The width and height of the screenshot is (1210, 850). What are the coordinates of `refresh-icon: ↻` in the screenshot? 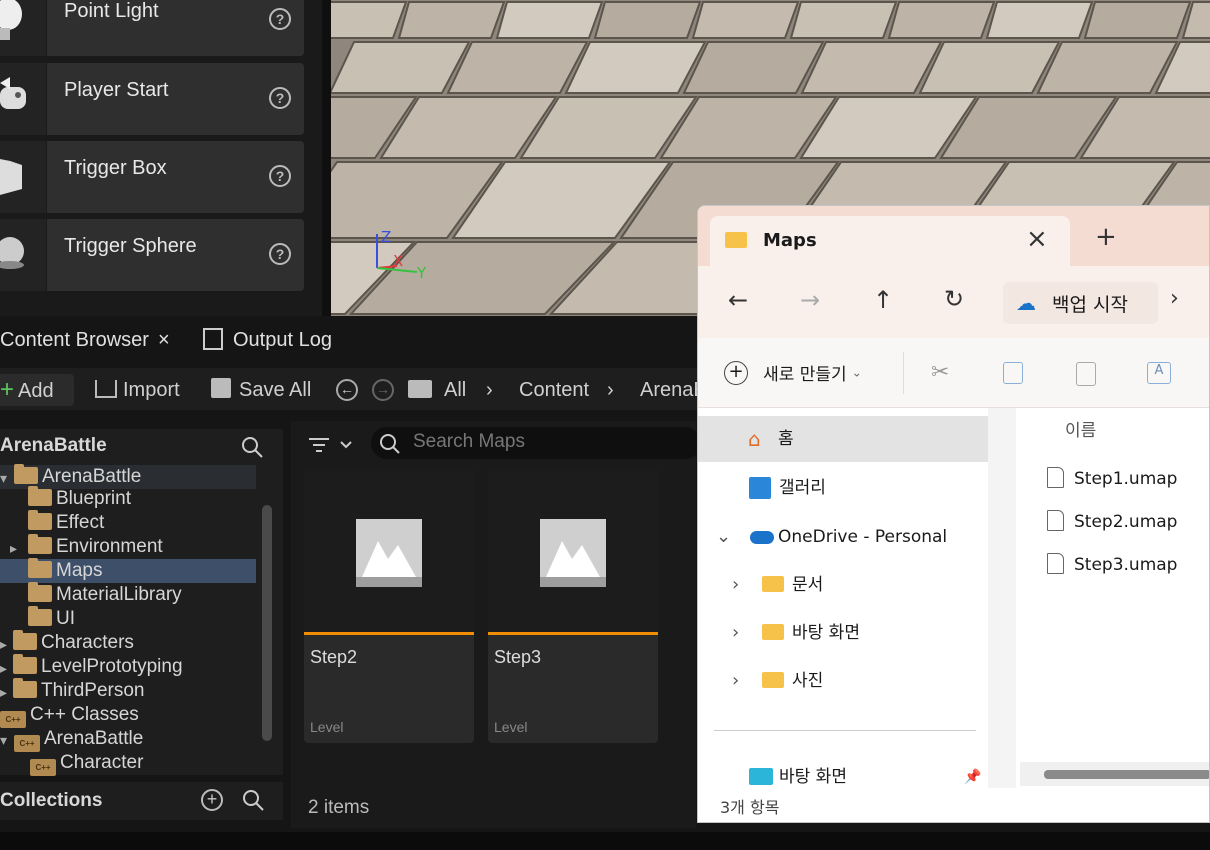 It's located at (954, 299).